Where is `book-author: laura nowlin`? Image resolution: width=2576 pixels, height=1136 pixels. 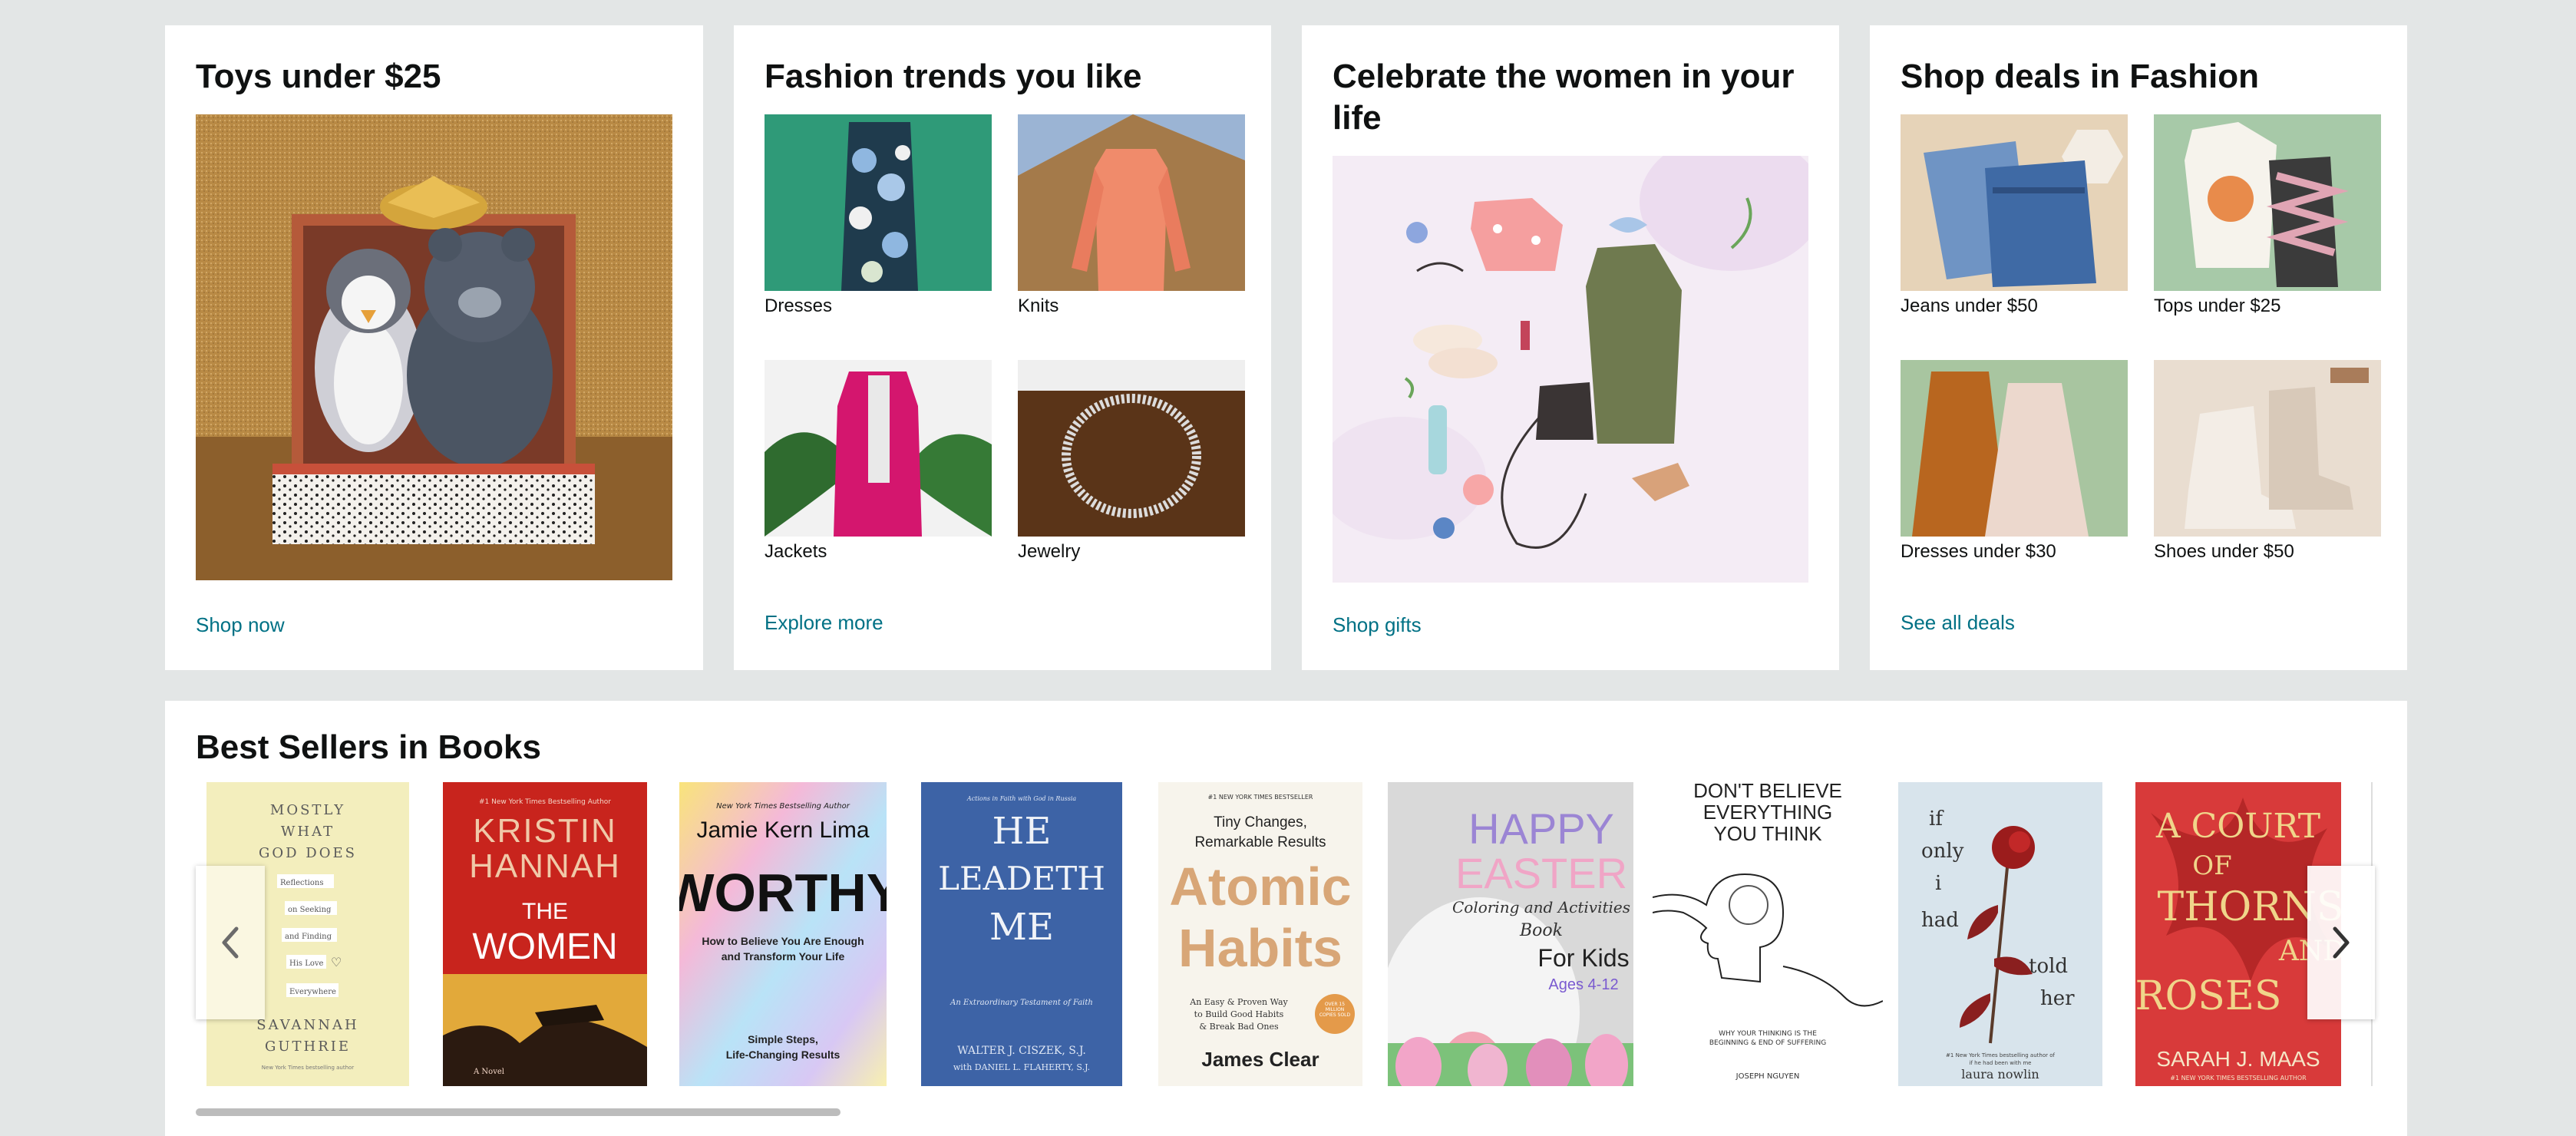 book-author: laura nowlin is located at coordinates (2000, 1074).